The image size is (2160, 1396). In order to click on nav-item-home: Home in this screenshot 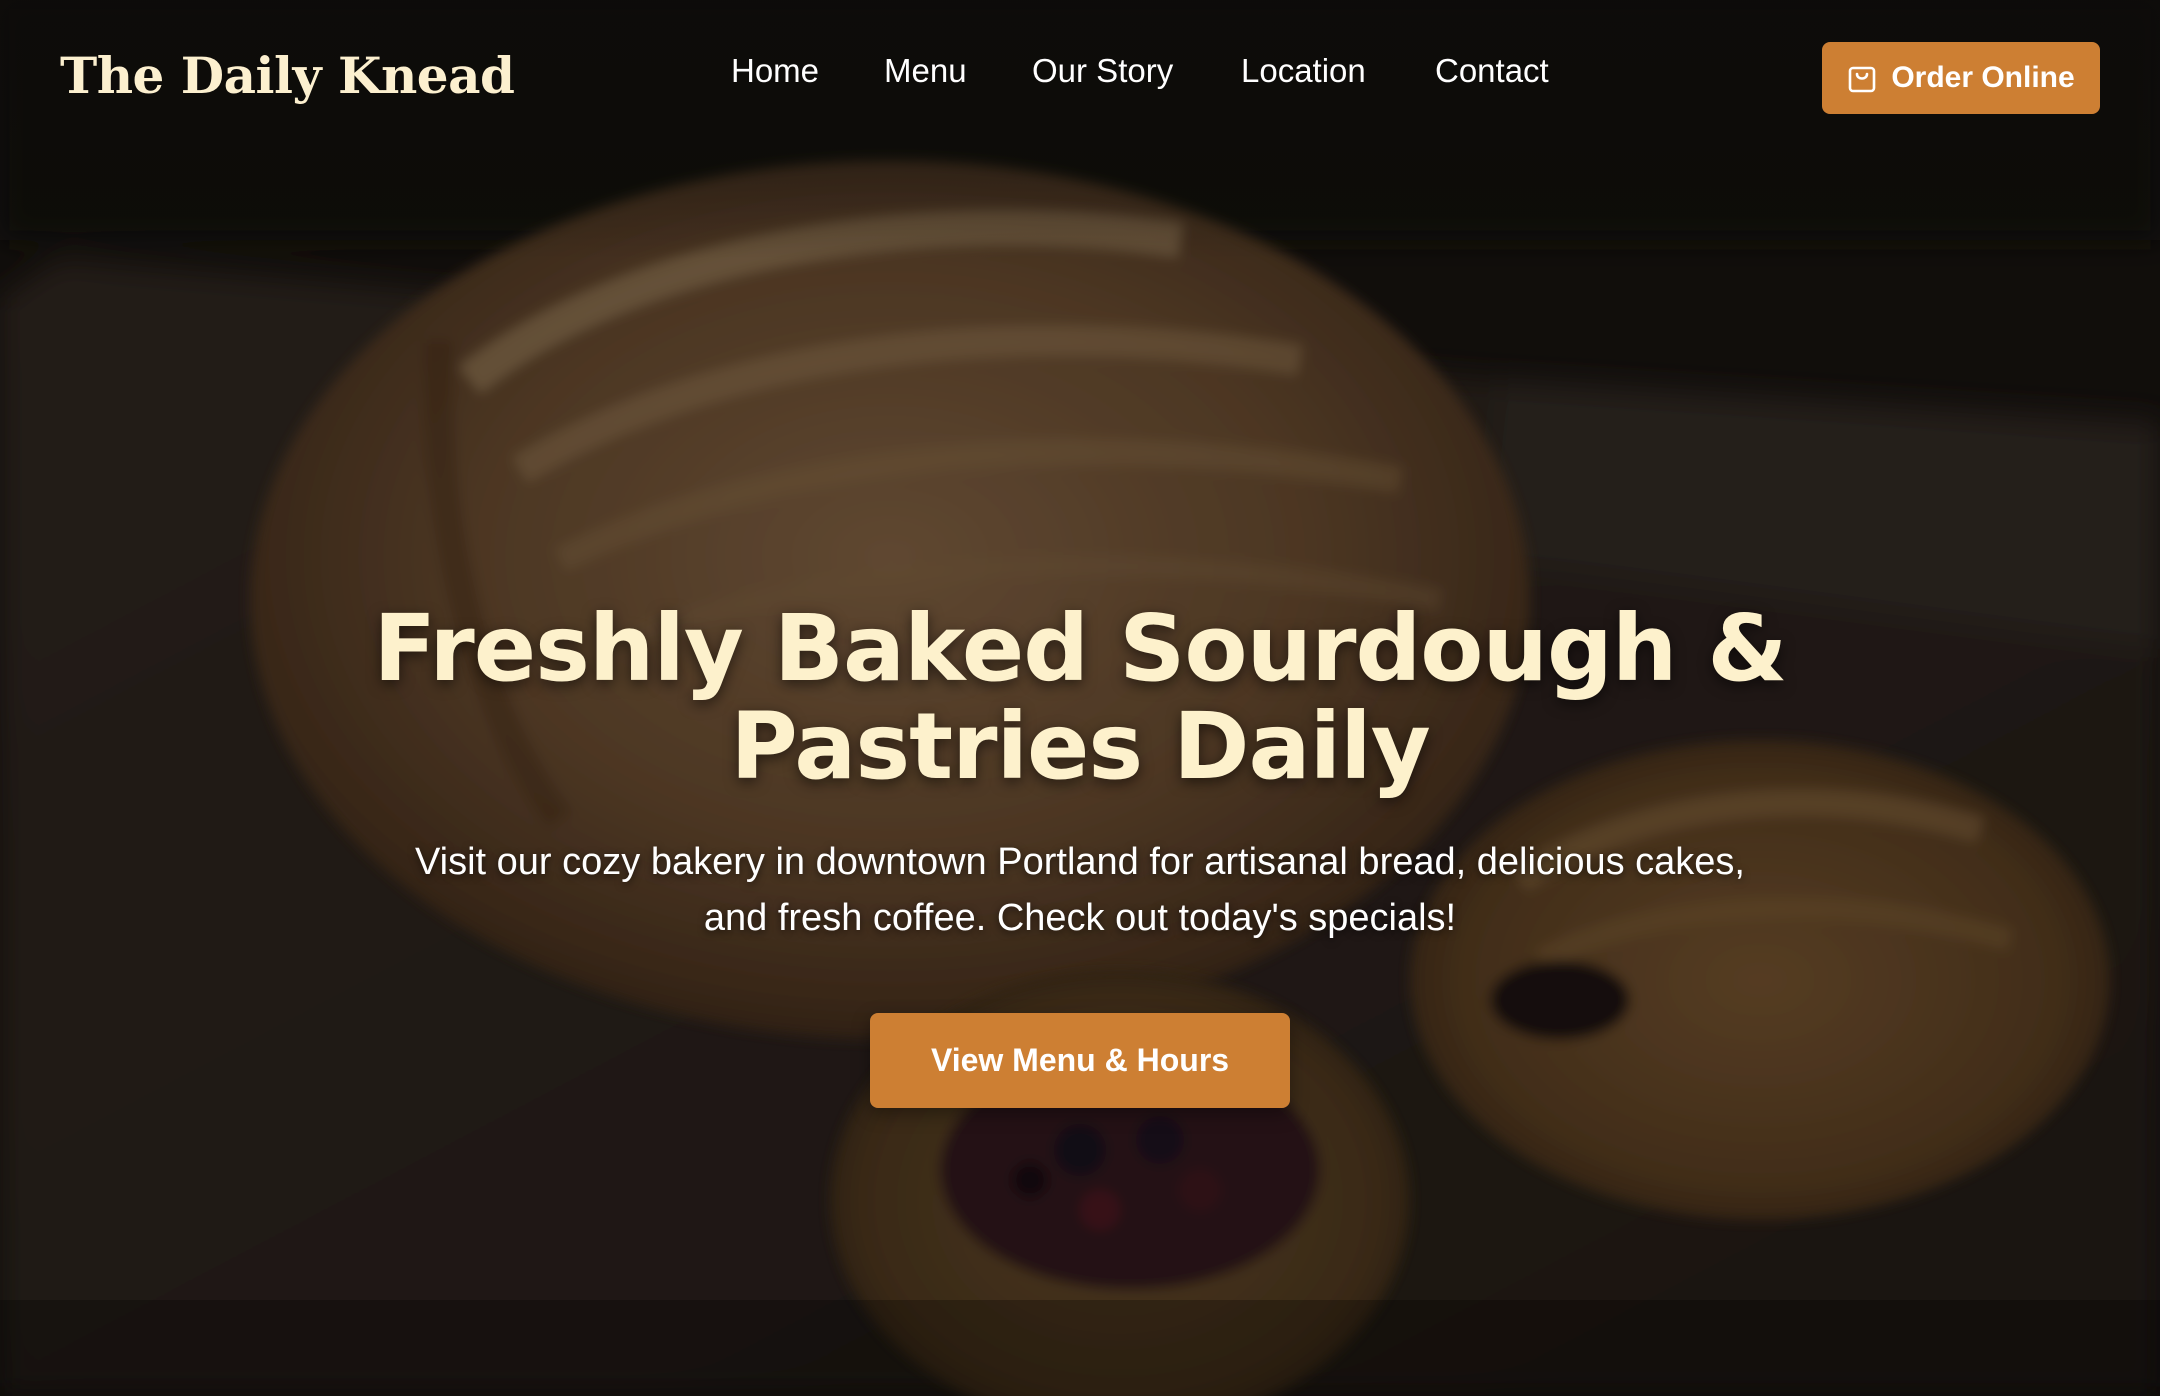, I will do `click(775, 71)`.